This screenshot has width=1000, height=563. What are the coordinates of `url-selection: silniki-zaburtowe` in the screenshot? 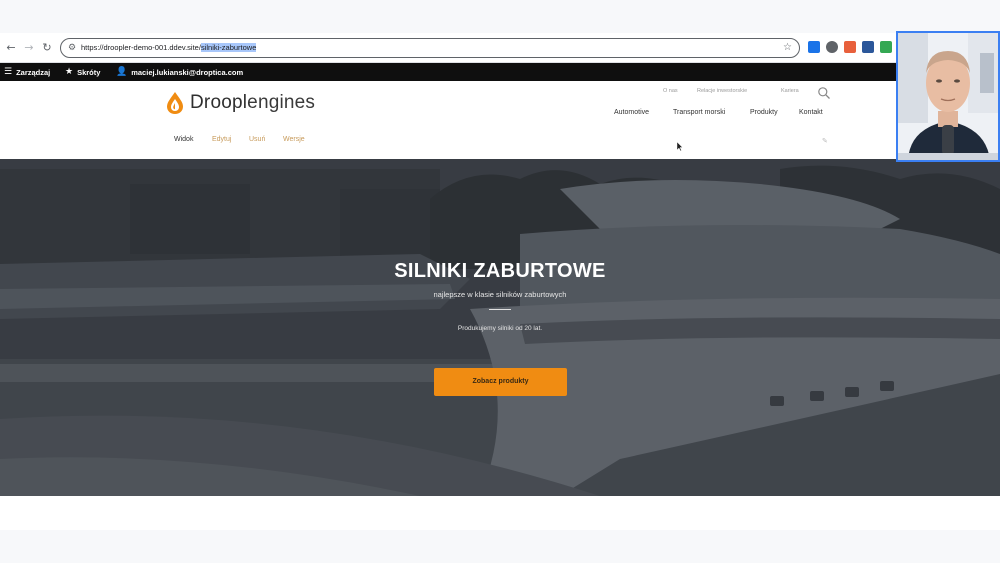 It's located at (228, 47).